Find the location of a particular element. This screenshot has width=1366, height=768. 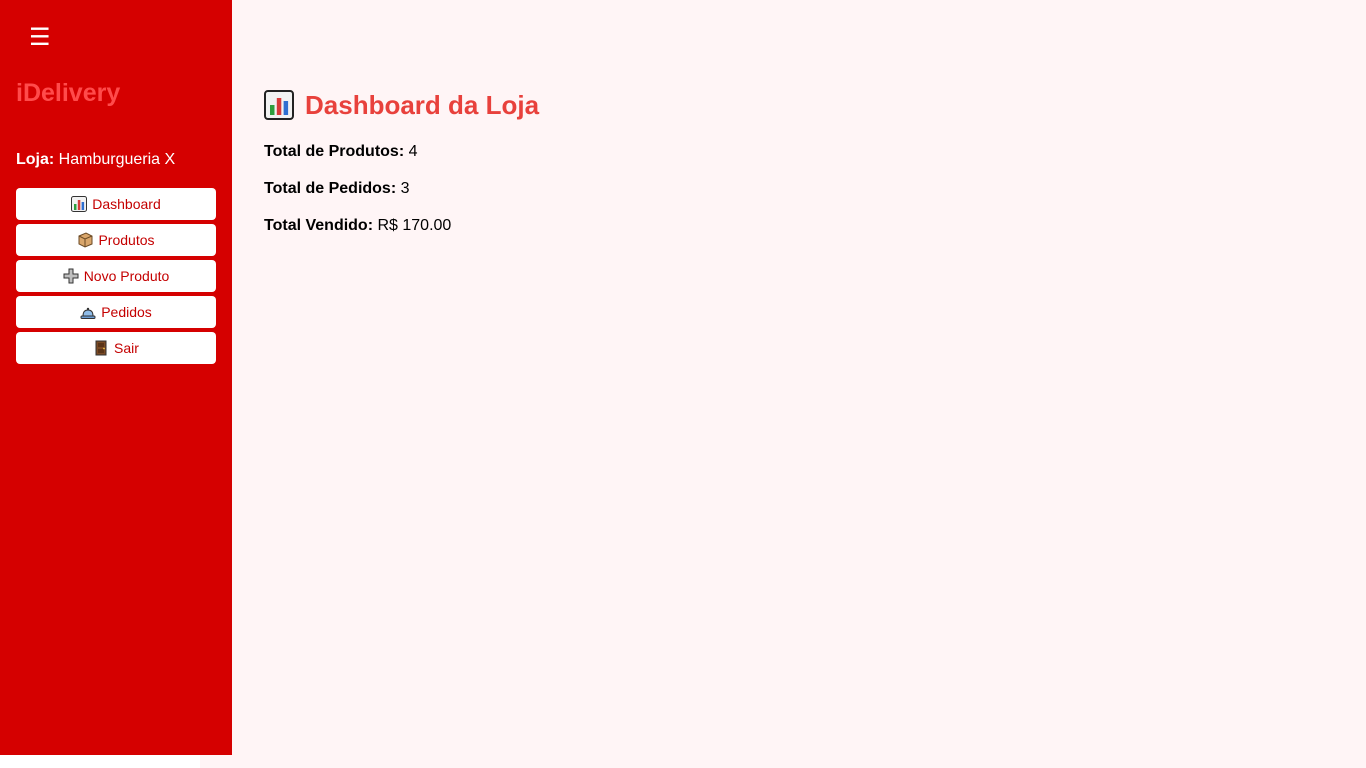

plus-icon is located at coordinates (71, 276).